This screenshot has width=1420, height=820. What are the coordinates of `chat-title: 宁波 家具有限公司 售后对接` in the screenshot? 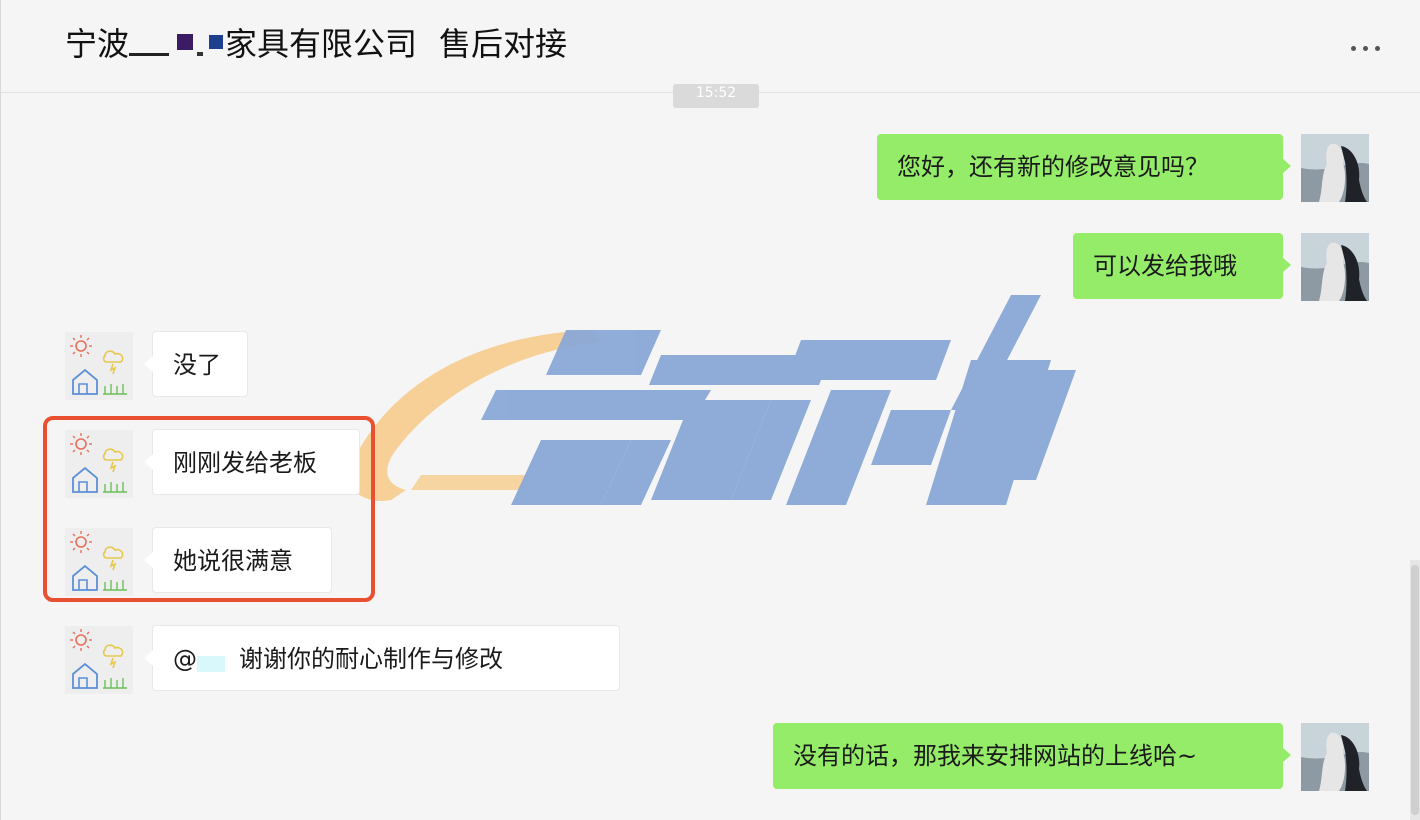 It's located at (316, 44).